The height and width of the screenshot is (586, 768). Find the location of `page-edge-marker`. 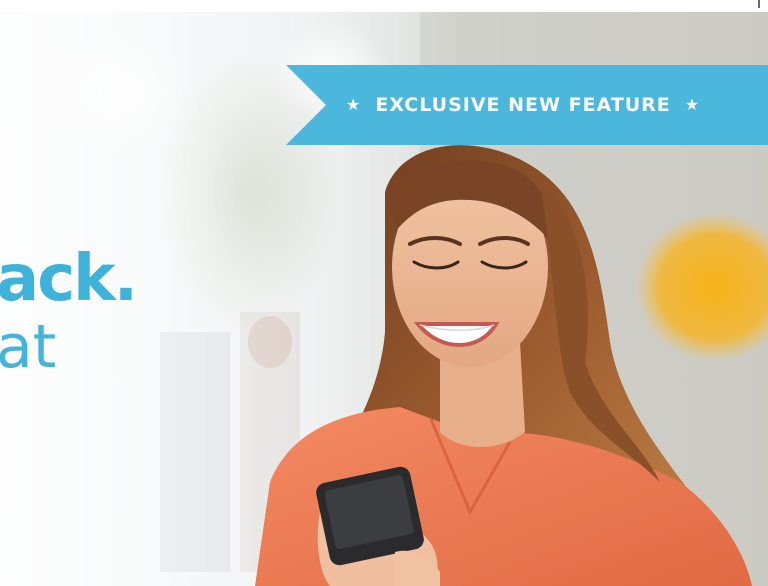

page-edge-marker is located at coordinates (759, 4).